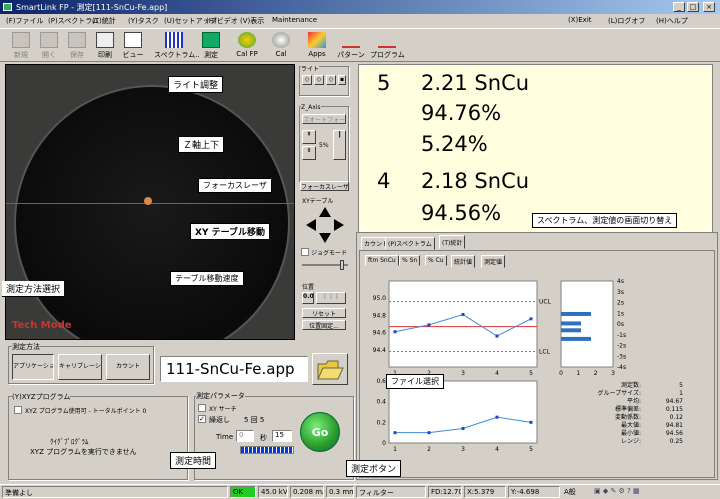  What do you see at coordinates (308, 298) in the screenshot?
I see `position-value: 0.0` at bounding box center [308, 298].